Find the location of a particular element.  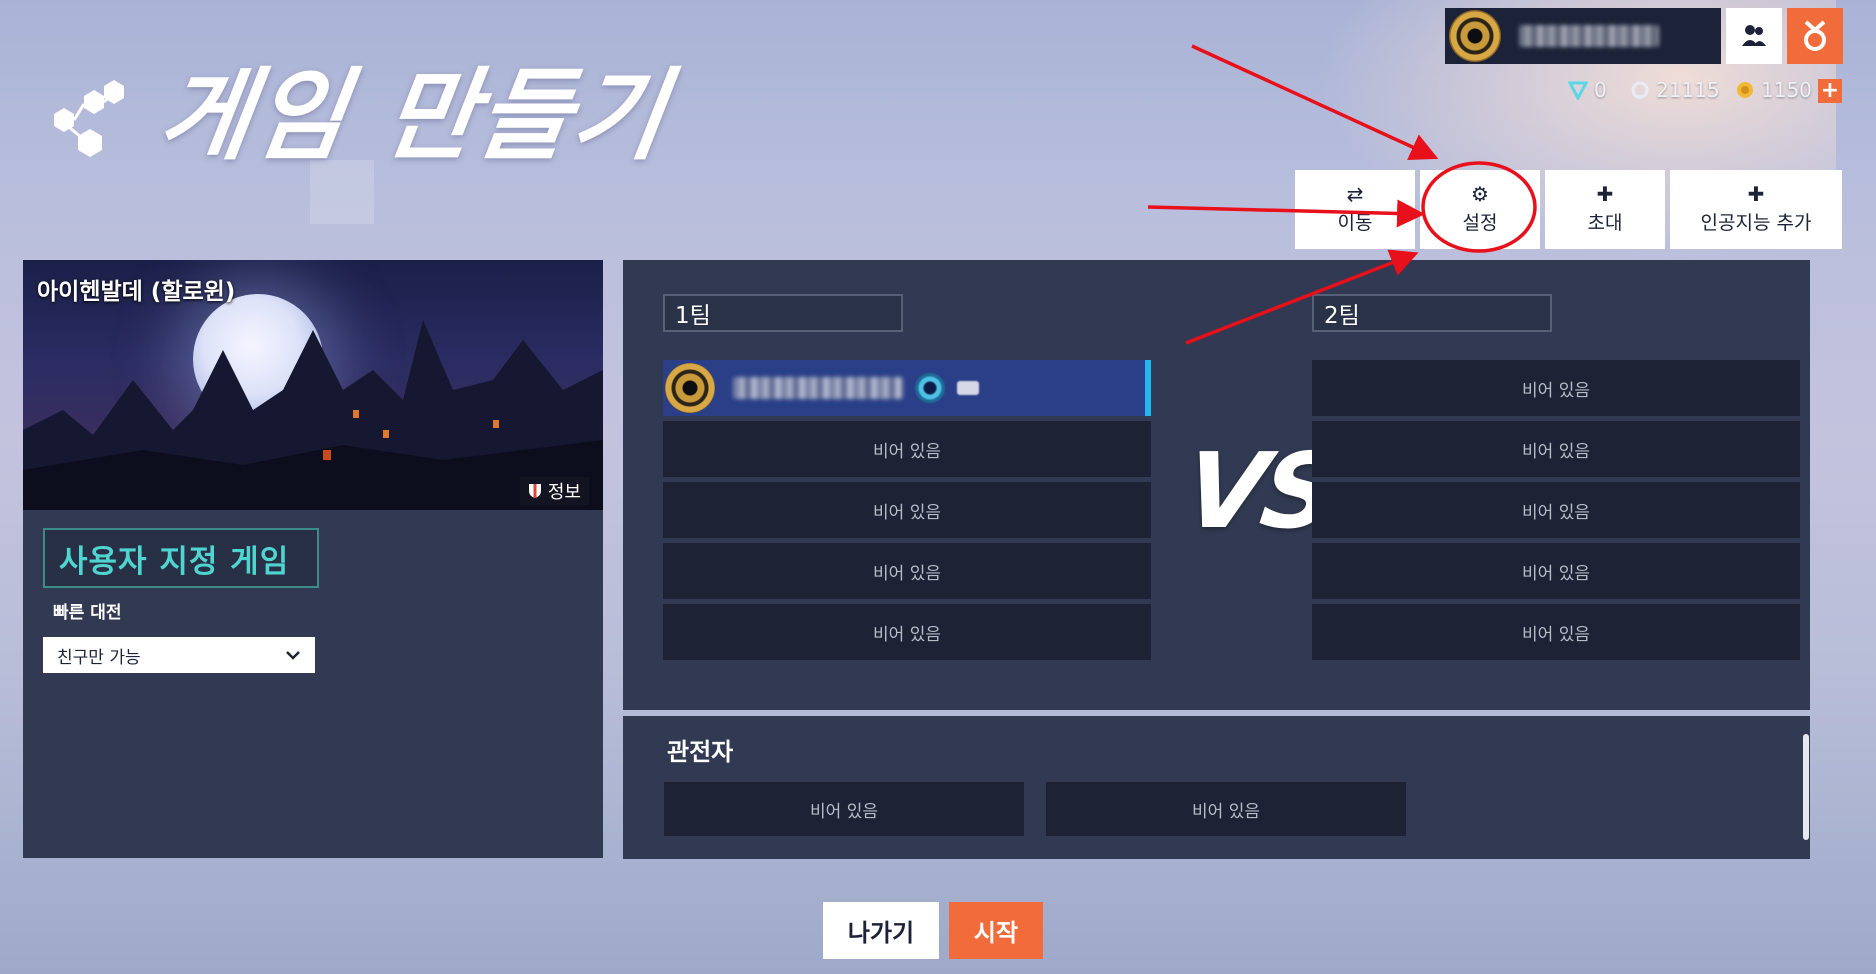

credit-icon is located at coordinates (1640, 90).